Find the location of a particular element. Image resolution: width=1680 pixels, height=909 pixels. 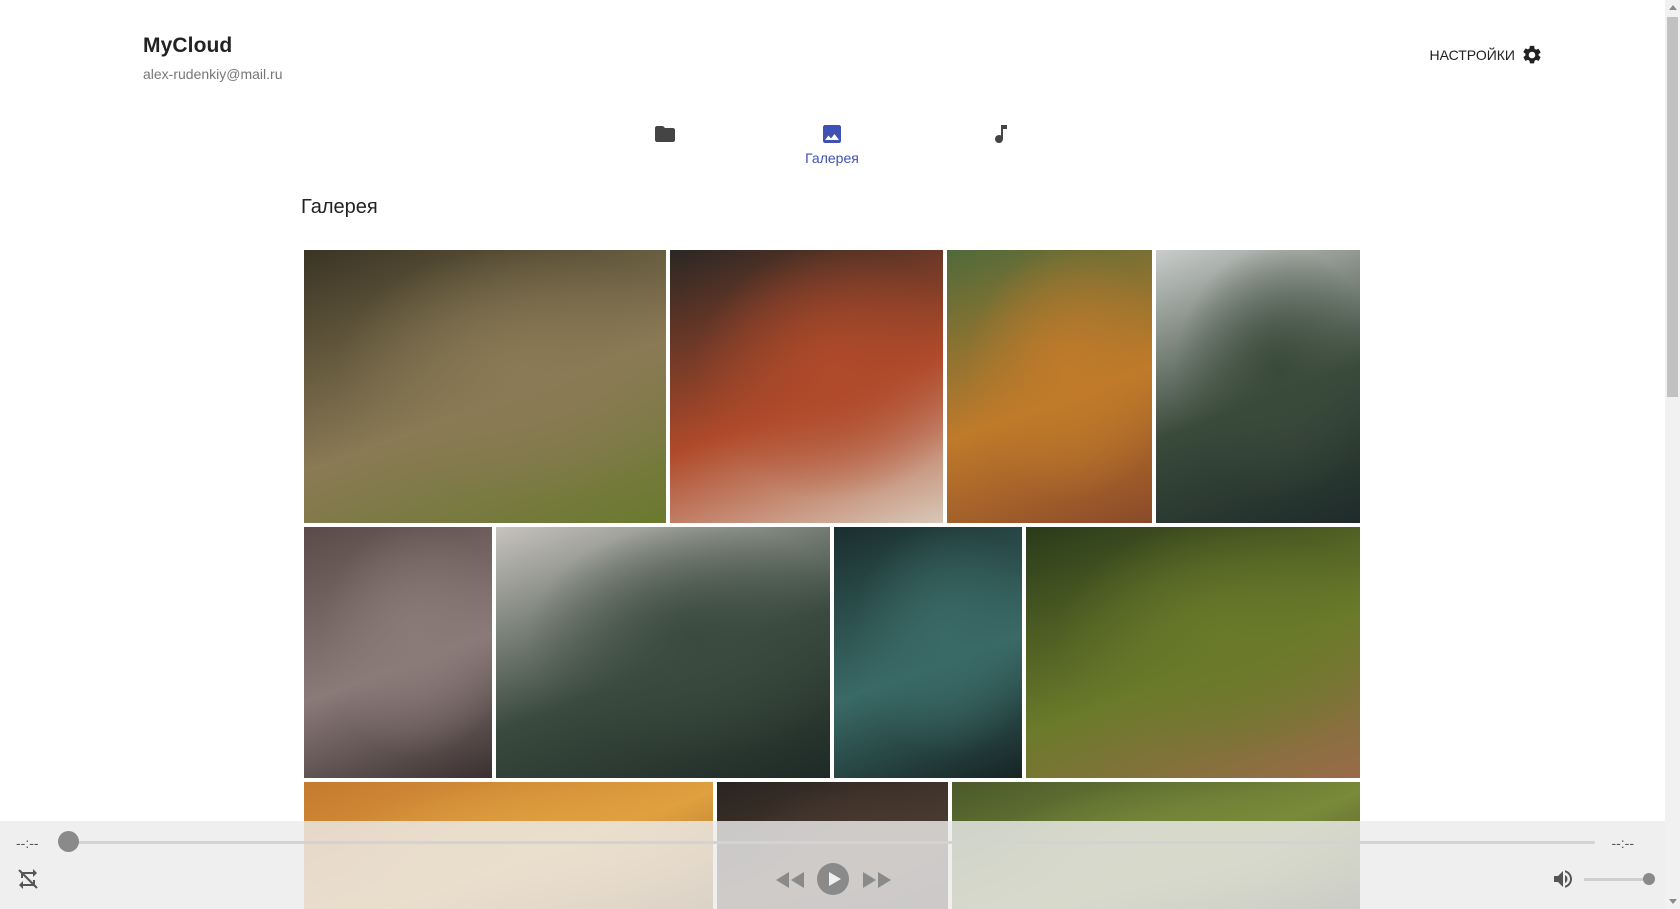

audio-player: --:-- --:-- is located at coordinates (832, 865).